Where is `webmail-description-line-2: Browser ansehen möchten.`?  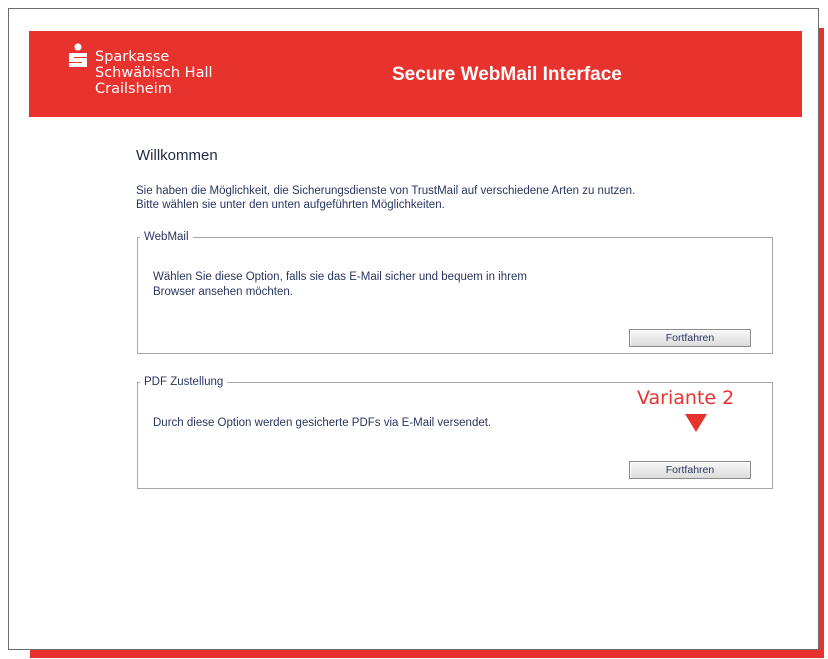 webmail-description-line-2: Browser ansehen möchten. is located at coordinates (223, 292).